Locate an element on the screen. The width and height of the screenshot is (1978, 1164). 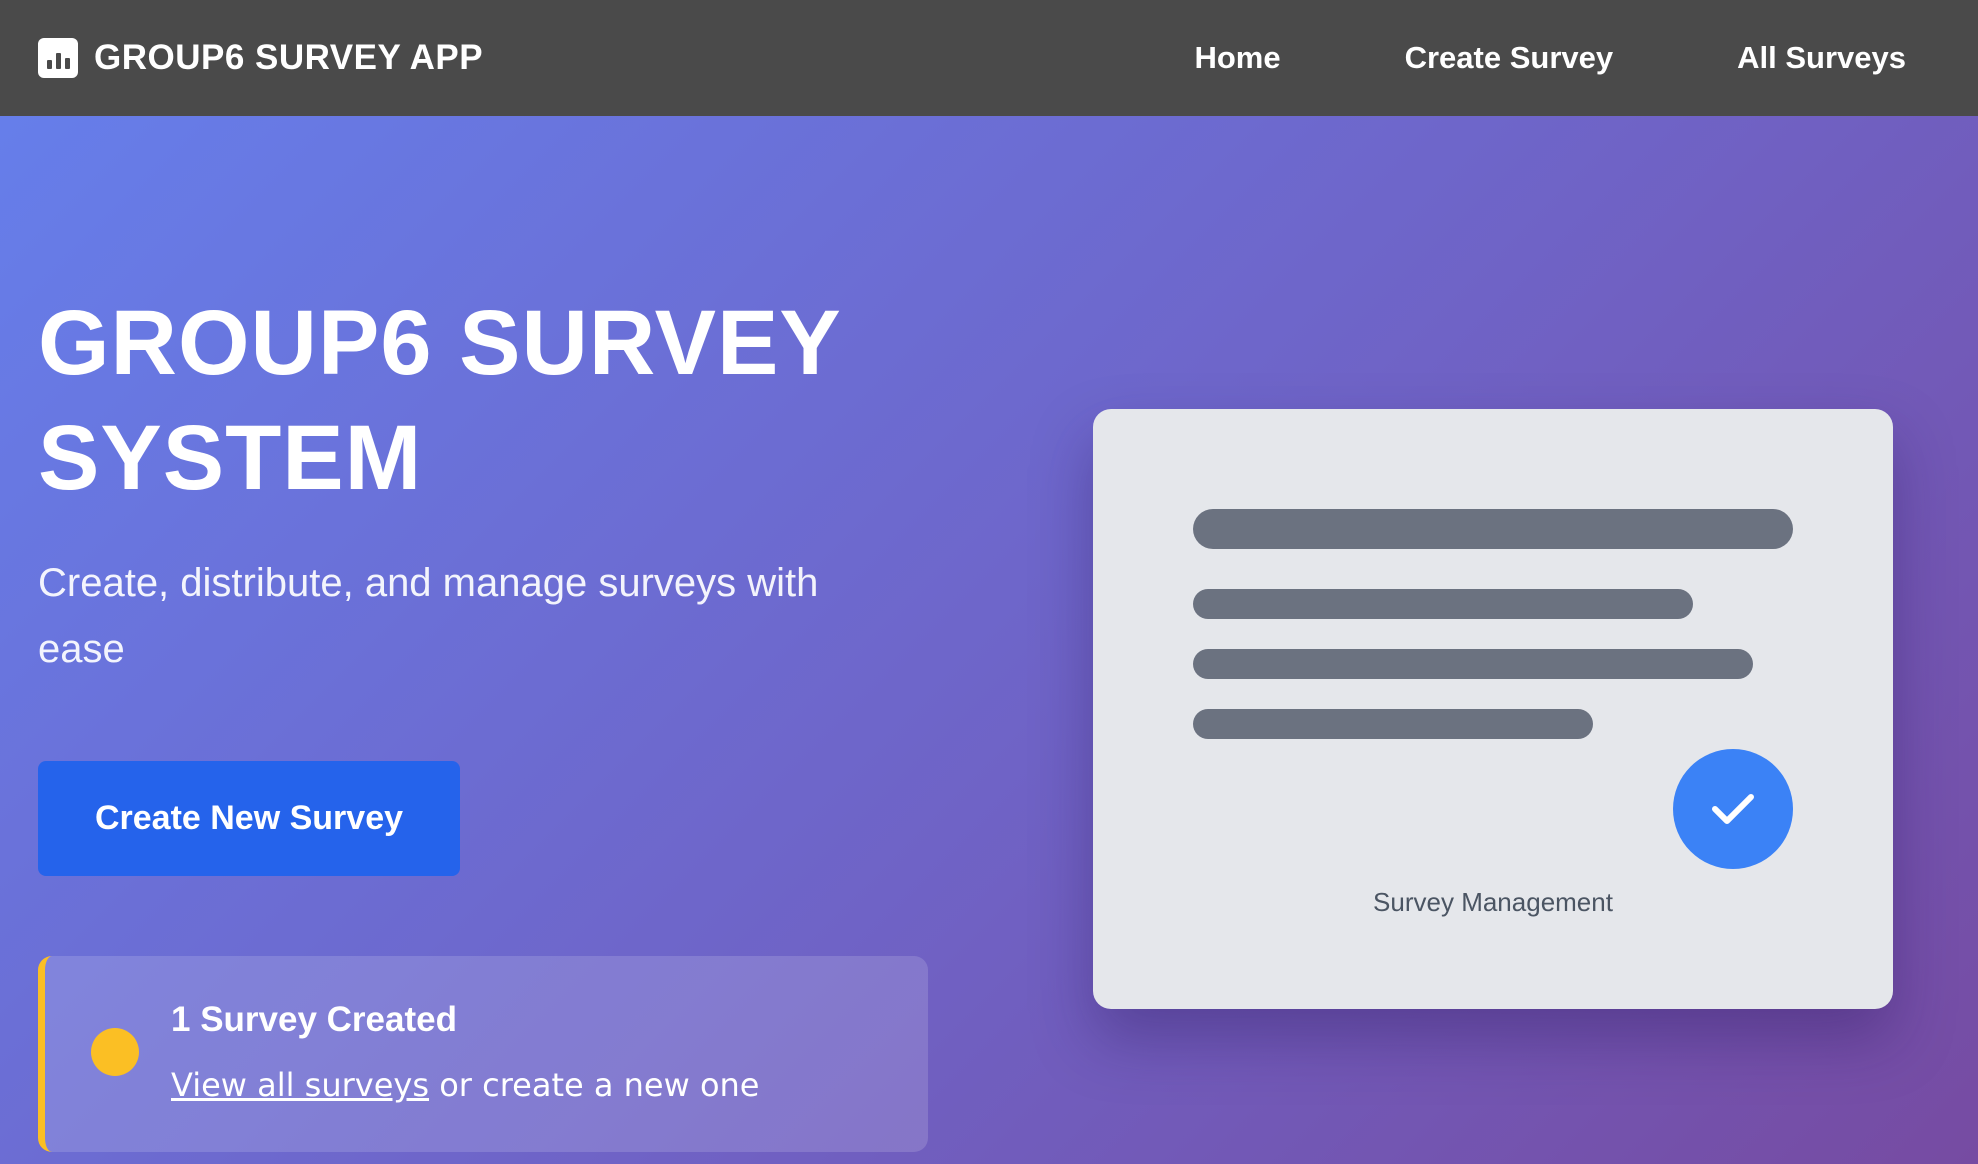
nav-link-home: Home is located at coordinates (1237, 58).